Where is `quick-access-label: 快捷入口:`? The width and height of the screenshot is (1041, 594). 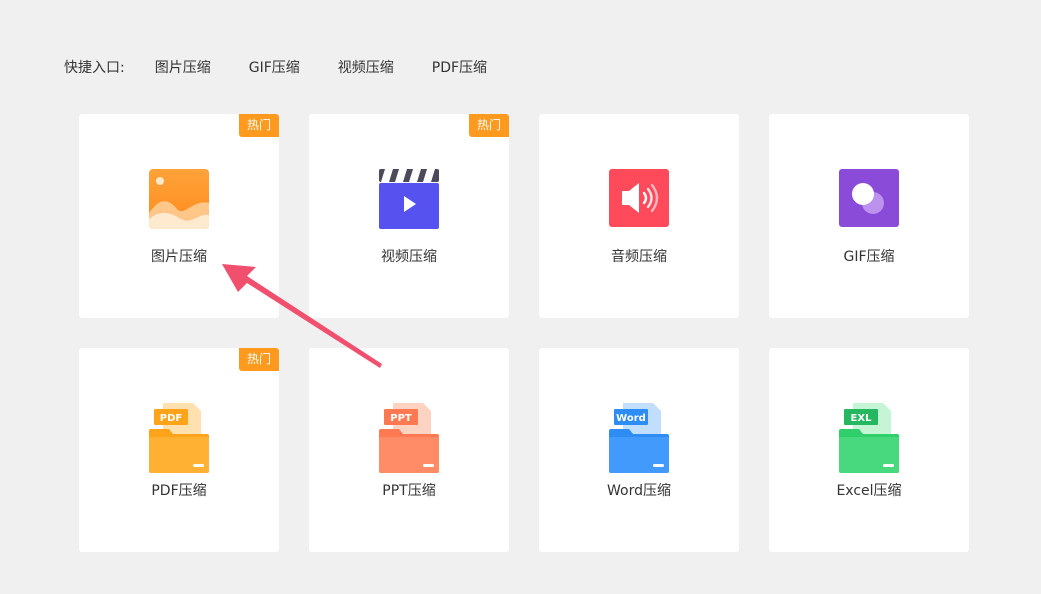
quick-access-label: 快捷入口: is located at coordinates (94, 68).